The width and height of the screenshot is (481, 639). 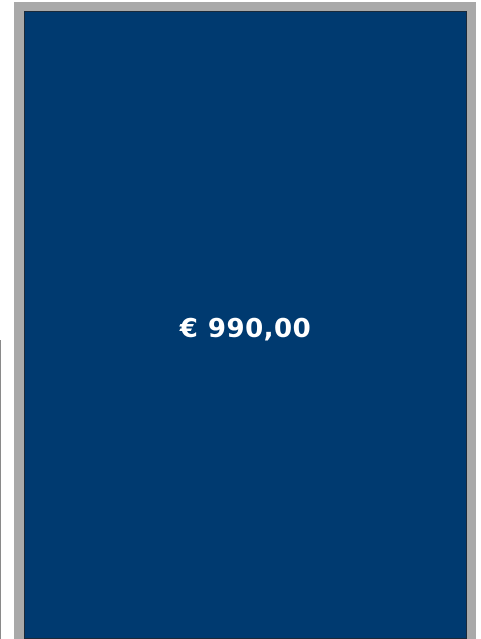 I want to click on left-edge-divider, so click(x=0, y=489).